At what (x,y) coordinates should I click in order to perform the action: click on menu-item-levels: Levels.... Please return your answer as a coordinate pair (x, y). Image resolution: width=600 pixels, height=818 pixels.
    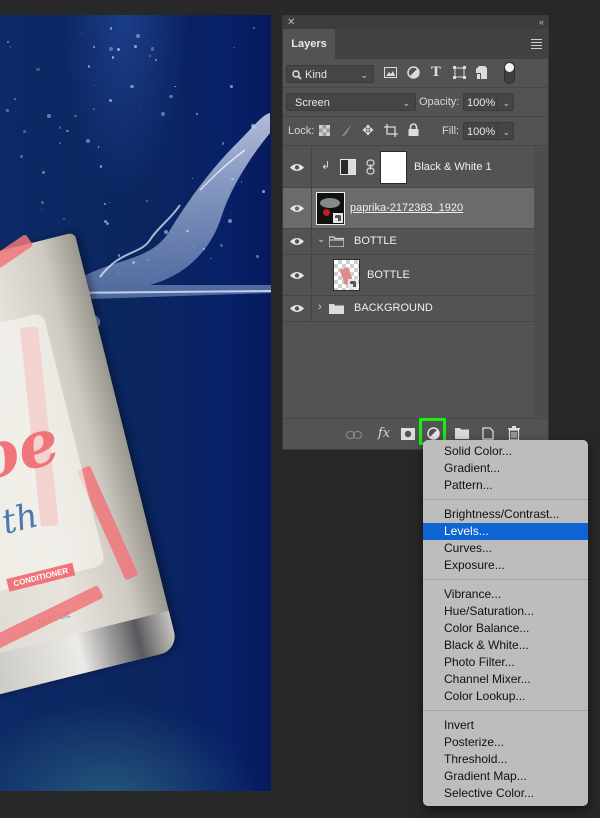
    Looking at the image, I should click on (505, 531).